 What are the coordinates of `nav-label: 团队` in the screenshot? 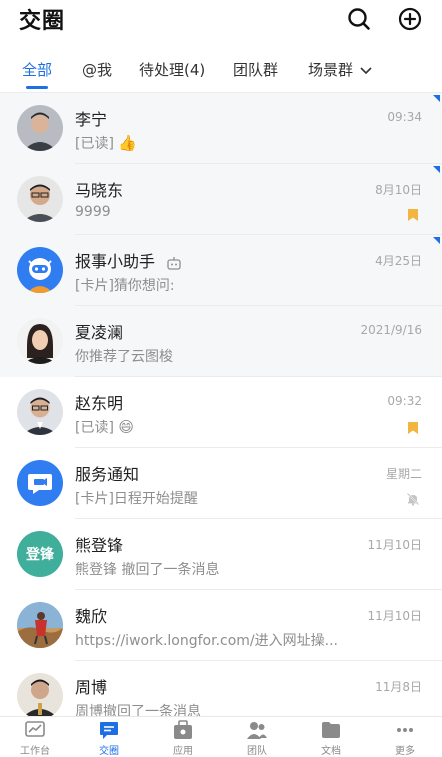 It's located at (257, 751).